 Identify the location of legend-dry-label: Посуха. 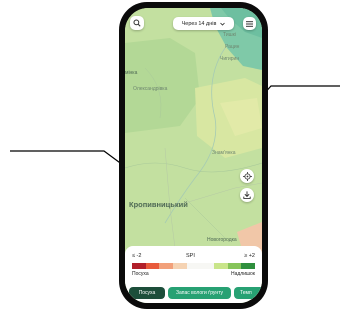
(140, 274).